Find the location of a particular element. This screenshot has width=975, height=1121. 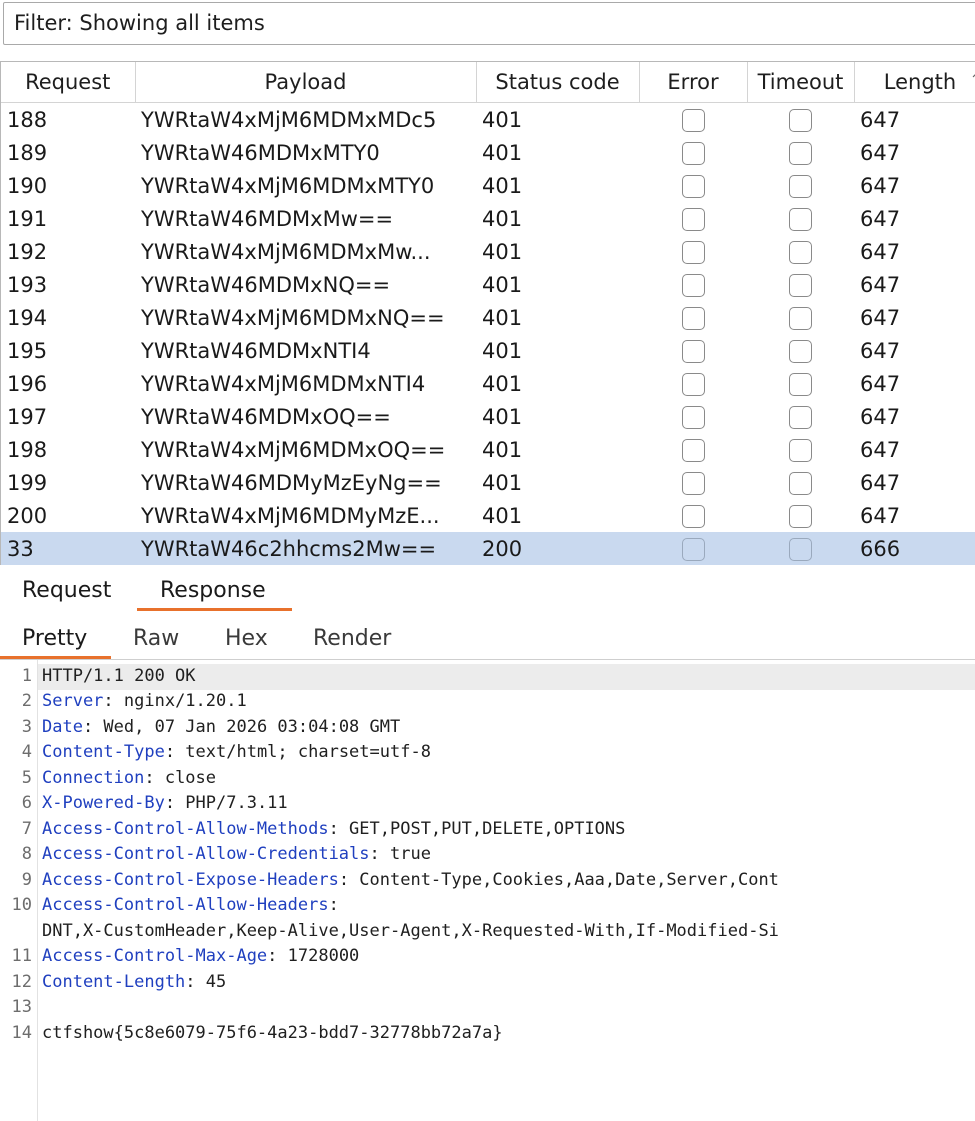

line-number: 8 is located at coordinates (26, 854).